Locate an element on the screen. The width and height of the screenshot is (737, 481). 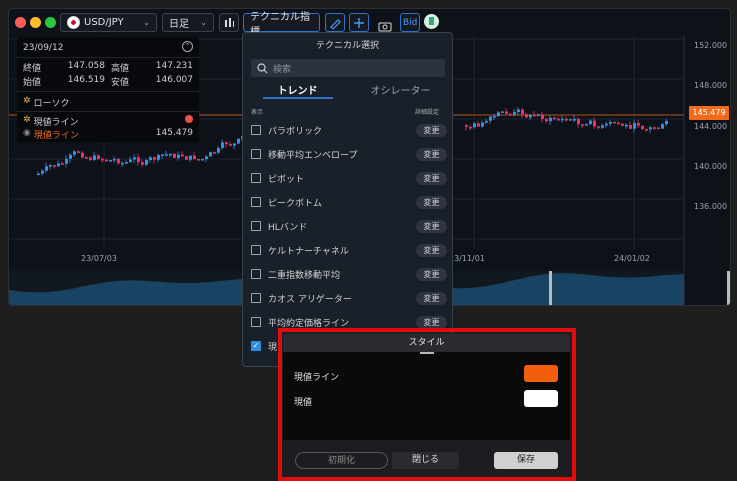
current-line-row: ✲ 現値ライン is located at coordinates (108, 121).